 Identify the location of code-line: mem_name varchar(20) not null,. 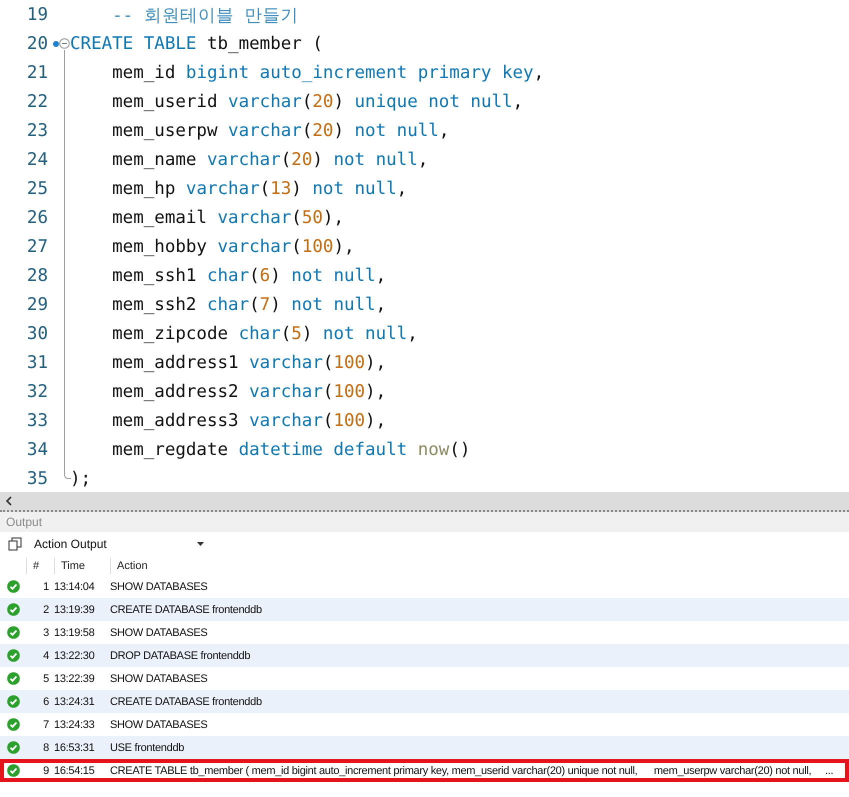
(269, 160).